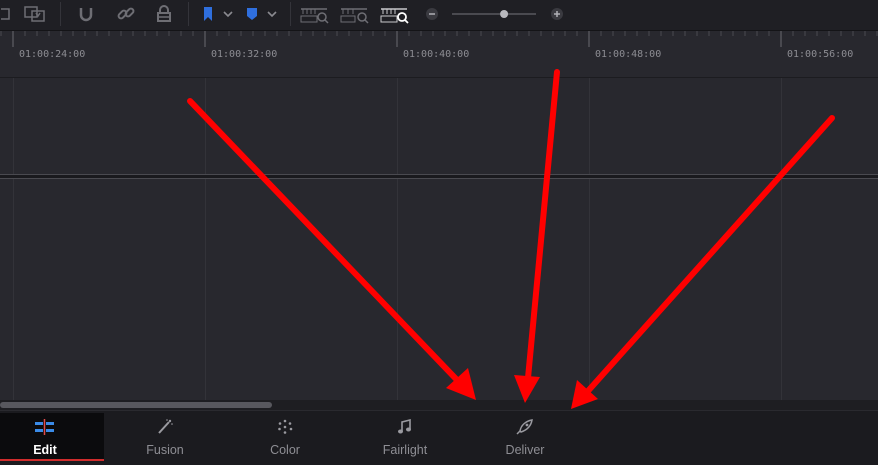 This screenshot has height=465, width=878. Describe the element at coordinates (628, 54) in the screenshot. I see `timecode-label: 01:00:48:00` at that location.